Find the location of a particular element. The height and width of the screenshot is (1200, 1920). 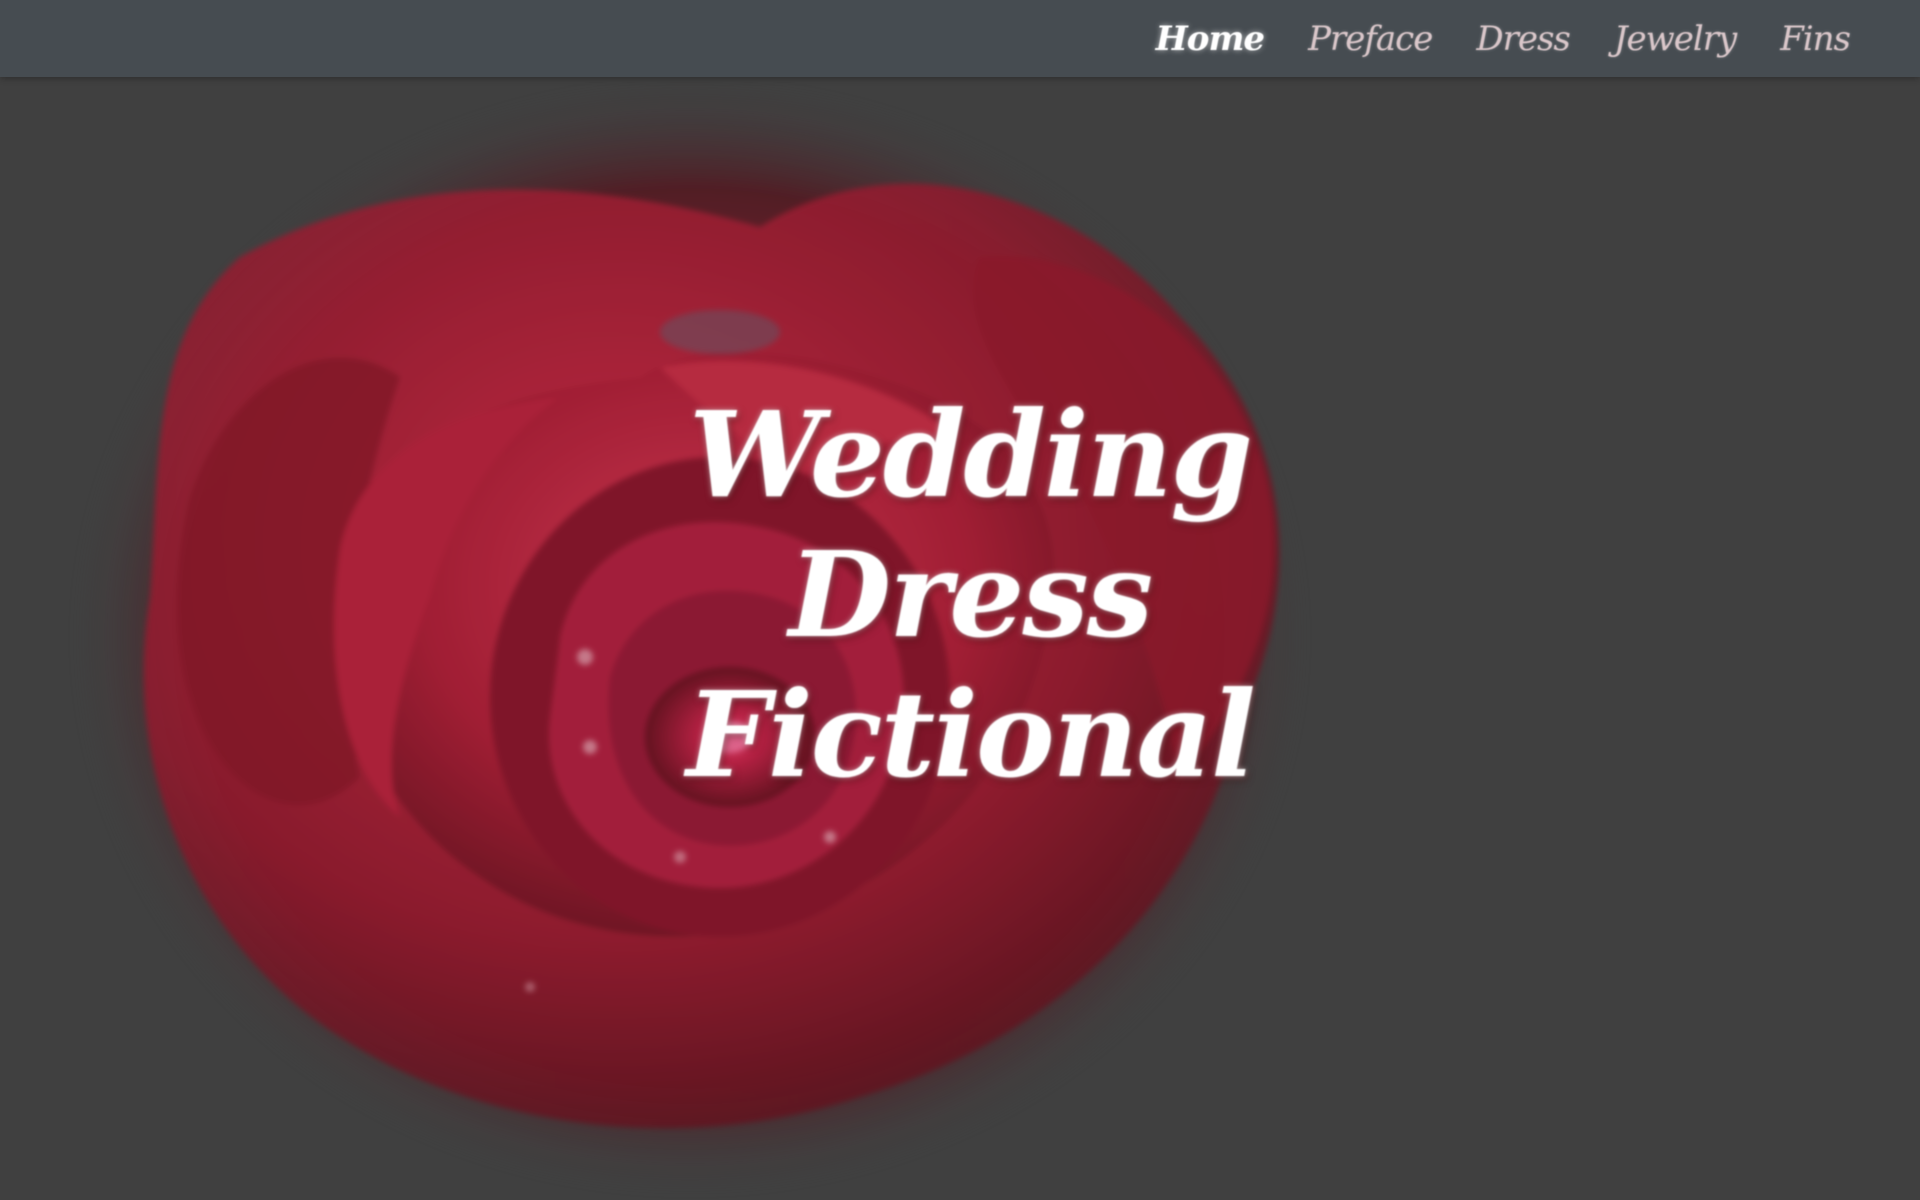

nav-item-preface: Preface is located at coordinates (1370, 39).